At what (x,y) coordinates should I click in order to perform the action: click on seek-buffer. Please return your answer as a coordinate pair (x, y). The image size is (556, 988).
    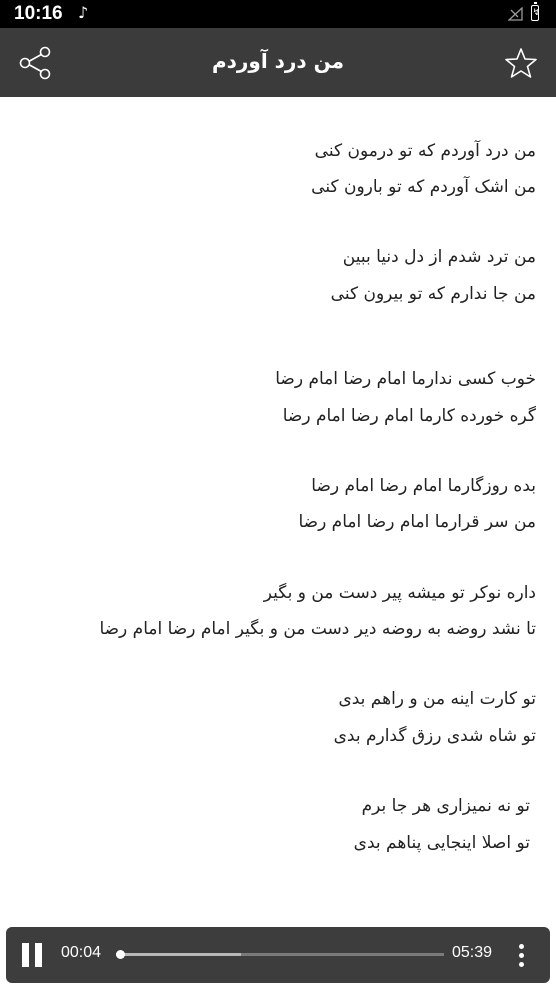
    Looking at the image, I should click on (178, 954).